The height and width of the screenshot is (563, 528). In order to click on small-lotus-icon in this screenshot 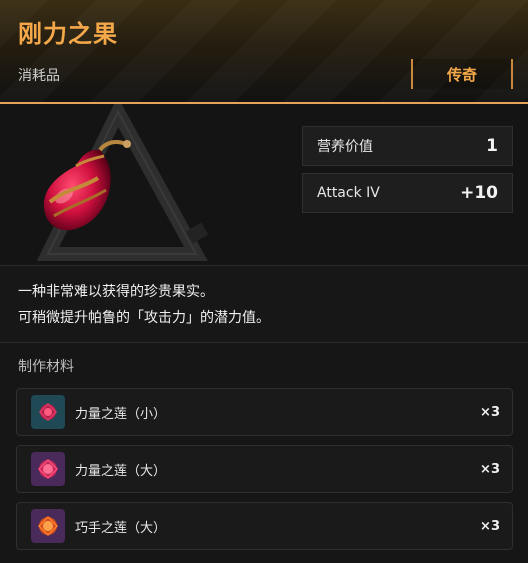, I will do `click(48, 412)`.